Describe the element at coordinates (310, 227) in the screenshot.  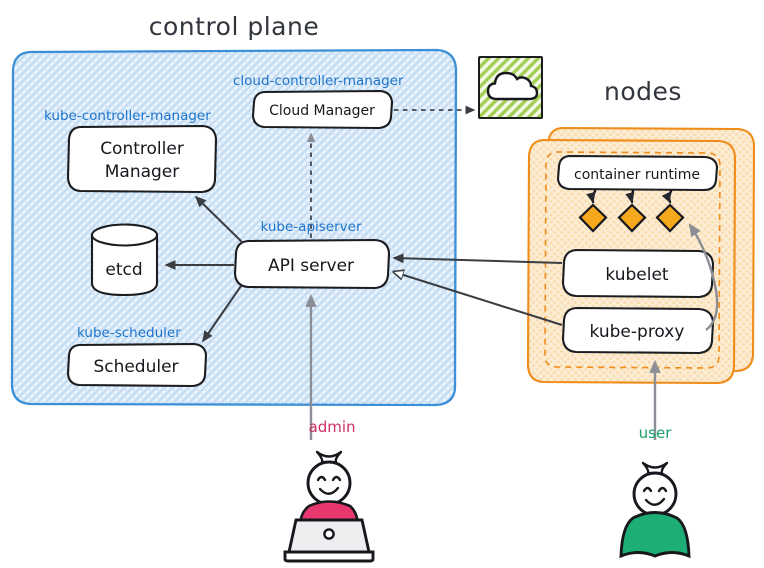
I see `label-kube-apiserver: kube-apiserver` at that location.